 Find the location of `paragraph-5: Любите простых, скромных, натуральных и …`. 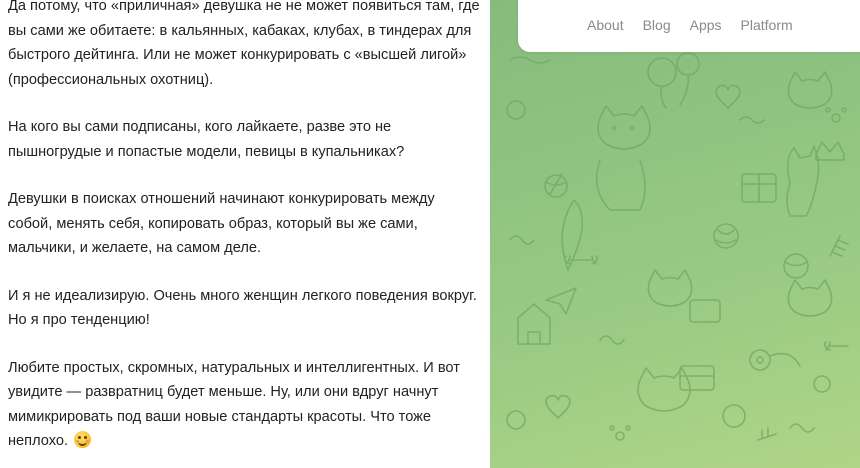

paragraph-5: Любите простых, скромных, натуральных и … is located at coordinates (244, 405).